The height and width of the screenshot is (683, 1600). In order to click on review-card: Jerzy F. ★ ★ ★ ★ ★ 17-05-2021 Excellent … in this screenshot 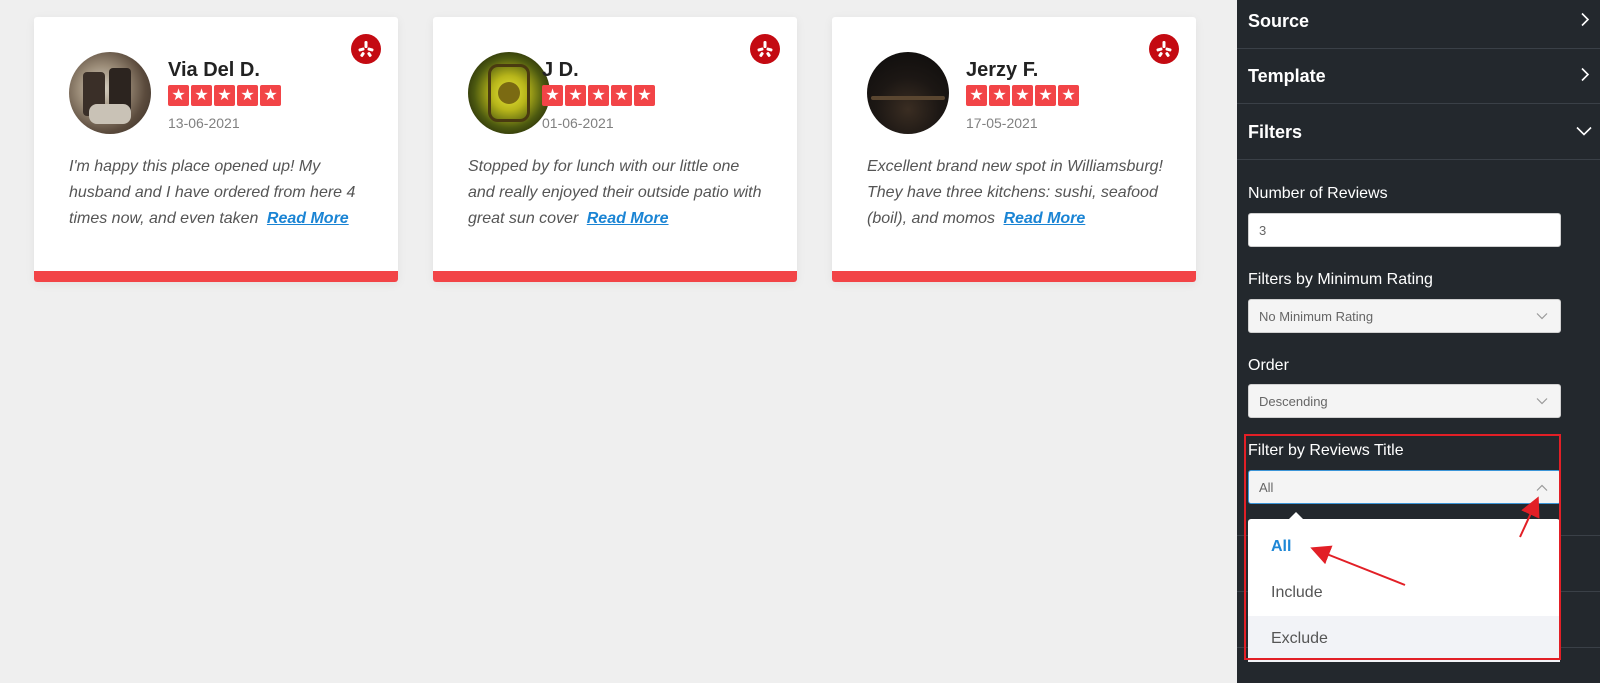, I will do `click(1014, 149)`.